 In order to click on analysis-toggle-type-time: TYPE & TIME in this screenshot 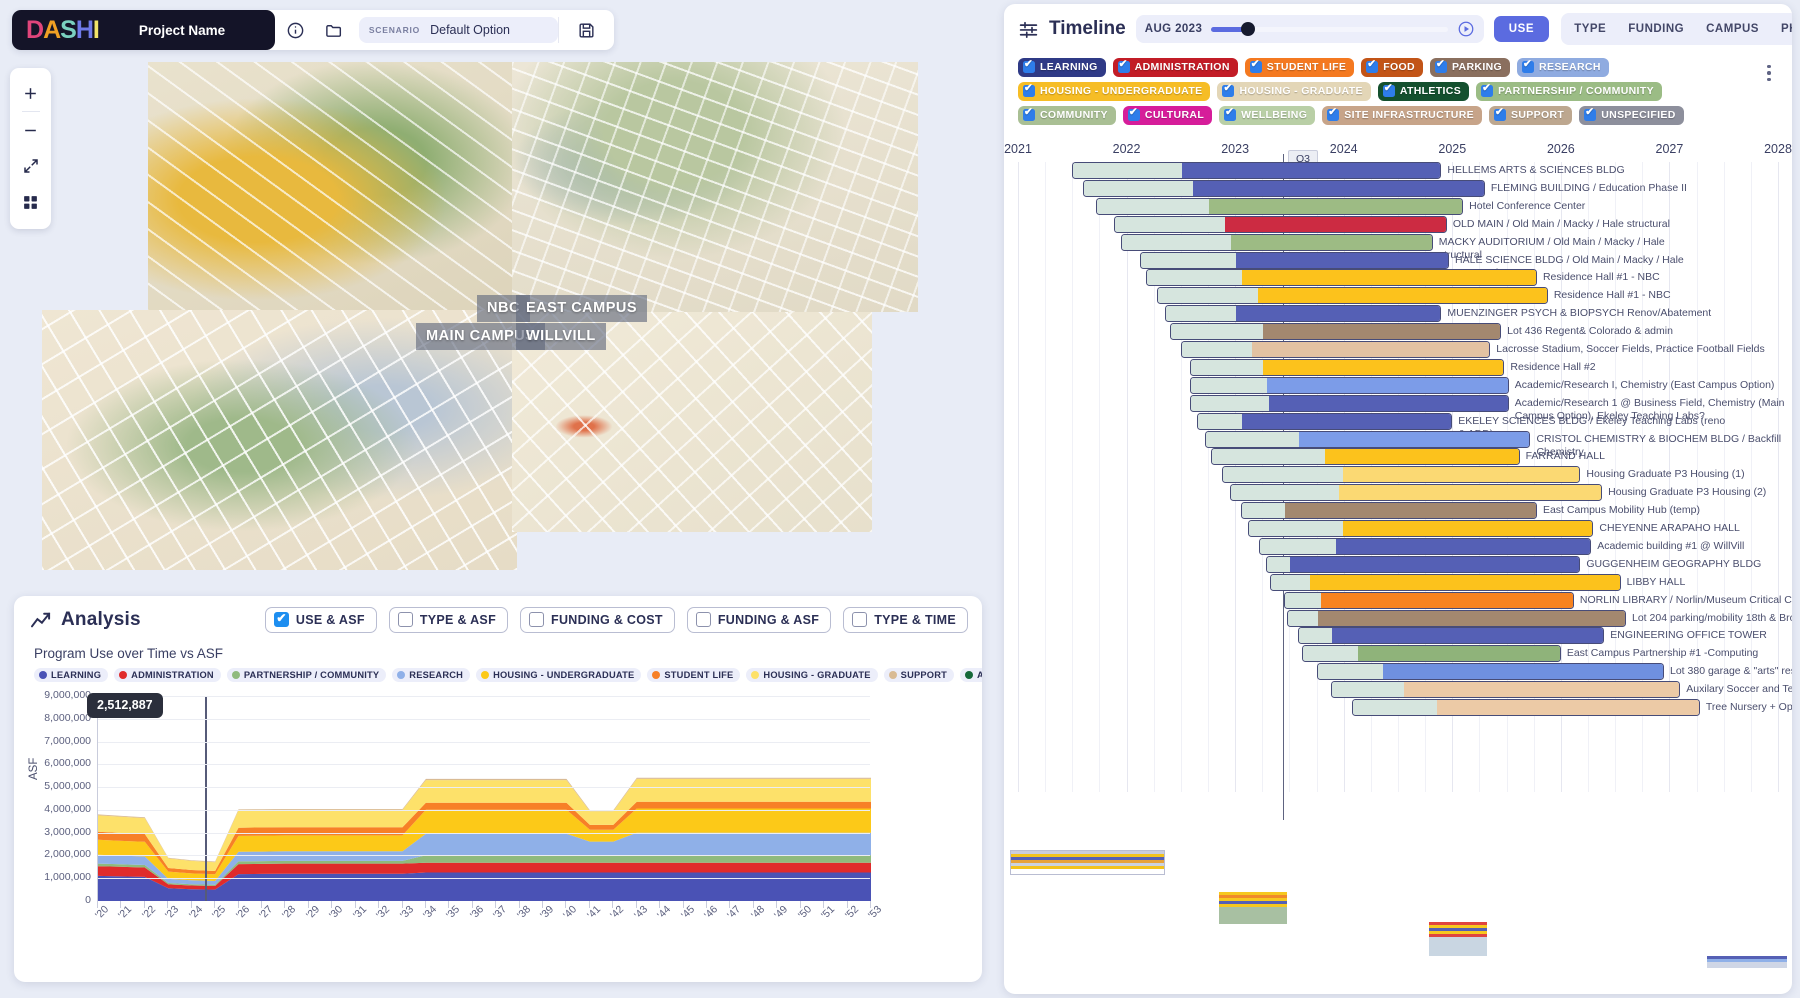, I will do `click(905, 620)`.